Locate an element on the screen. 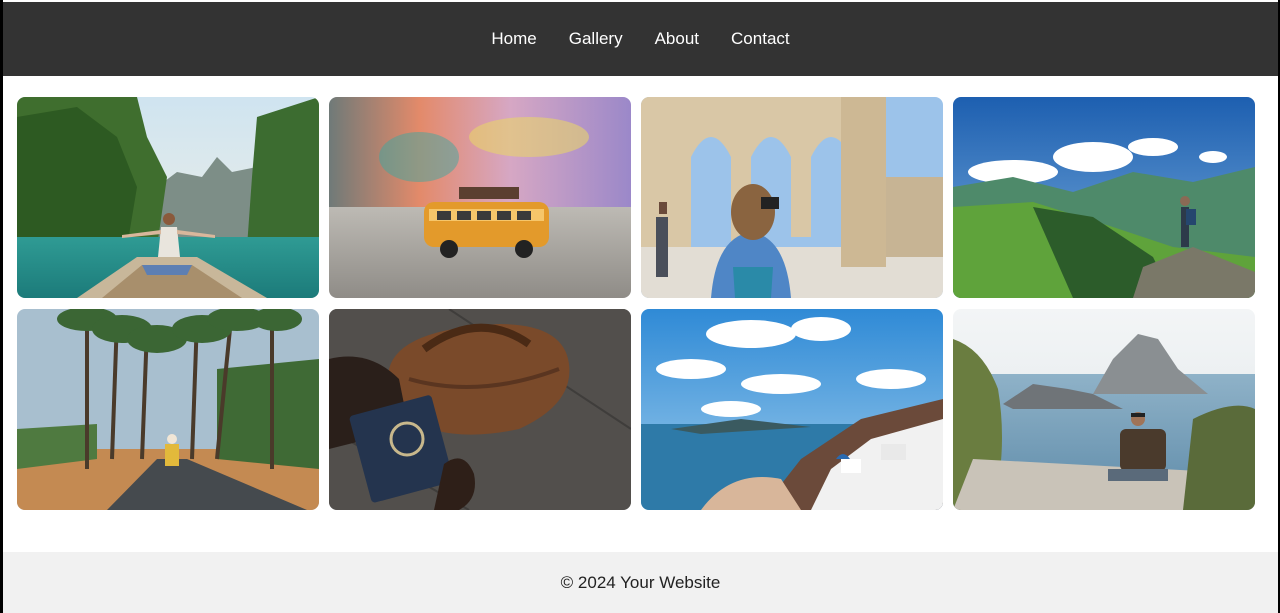 Image resolution: width=1280 pixels, height=613 pixels. nav-about-link: About is located at coordinates (677, 39).